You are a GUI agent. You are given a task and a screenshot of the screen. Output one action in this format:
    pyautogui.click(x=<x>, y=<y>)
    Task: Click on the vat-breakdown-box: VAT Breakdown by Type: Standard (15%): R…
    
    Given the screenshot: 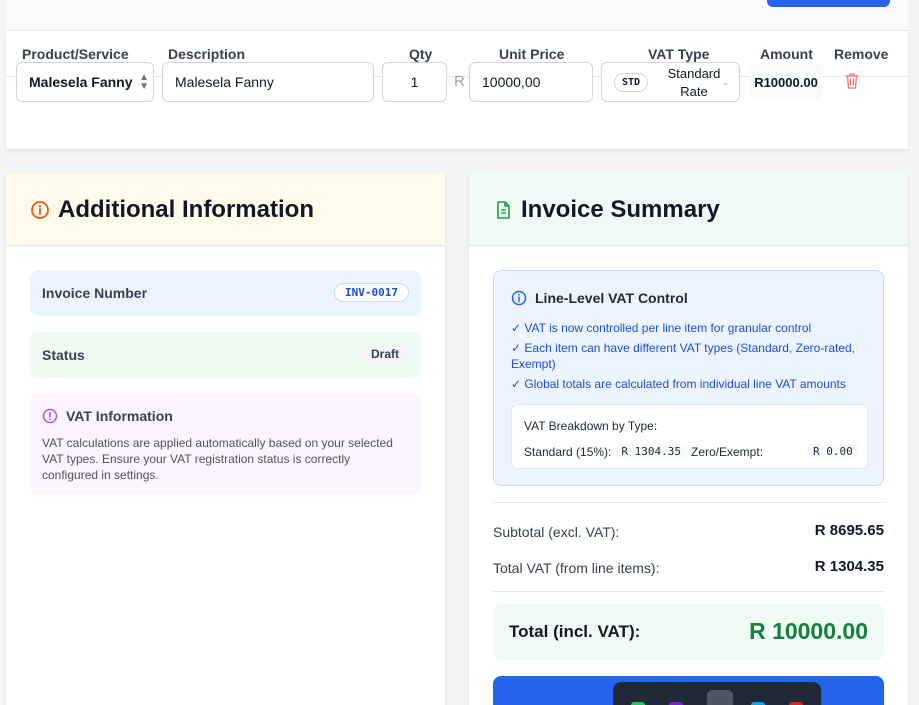 What is the action you would take?
    pyautogui.click(x=689, y=436)
    